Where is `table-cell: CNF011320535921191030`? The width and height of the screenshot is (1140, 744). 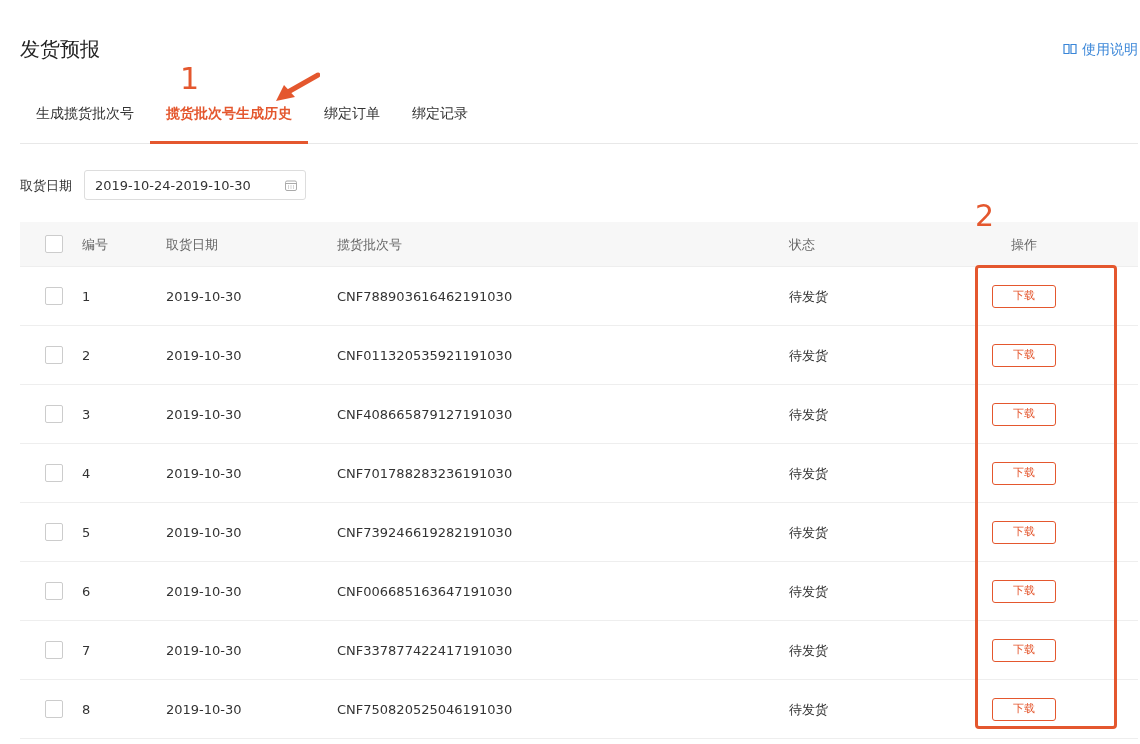
table-cell: CNF011320535921191030 is located at coordinates (425, 355).